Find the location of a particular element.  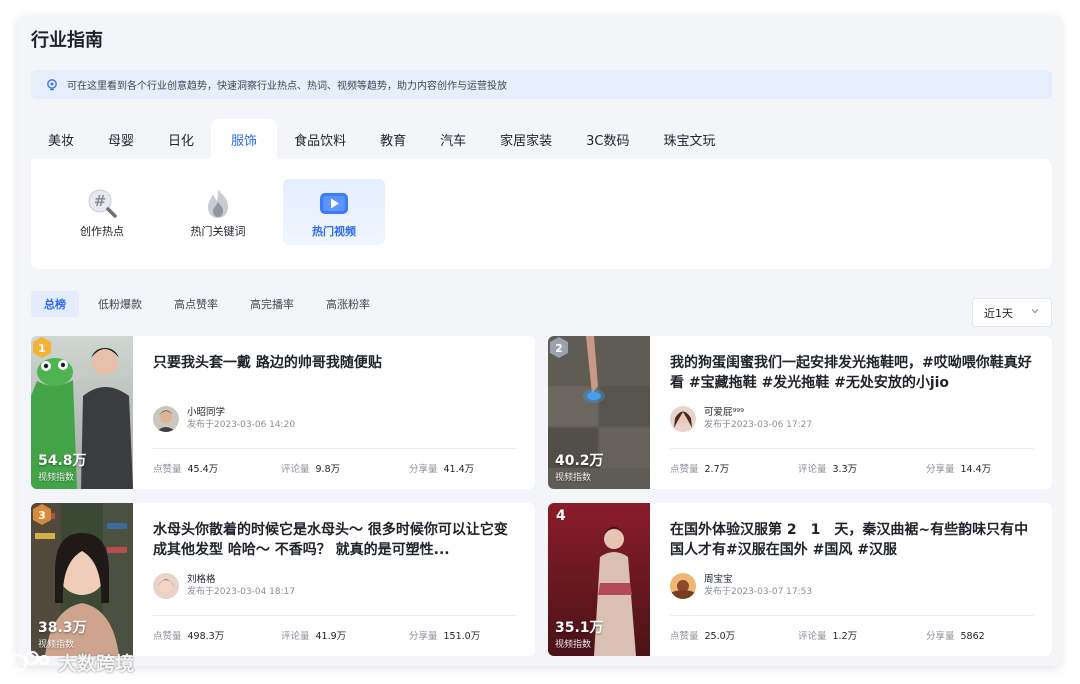

author-info: 刘格格 发布于2023-03-04 18:17 is located at coordinates (224, 586).